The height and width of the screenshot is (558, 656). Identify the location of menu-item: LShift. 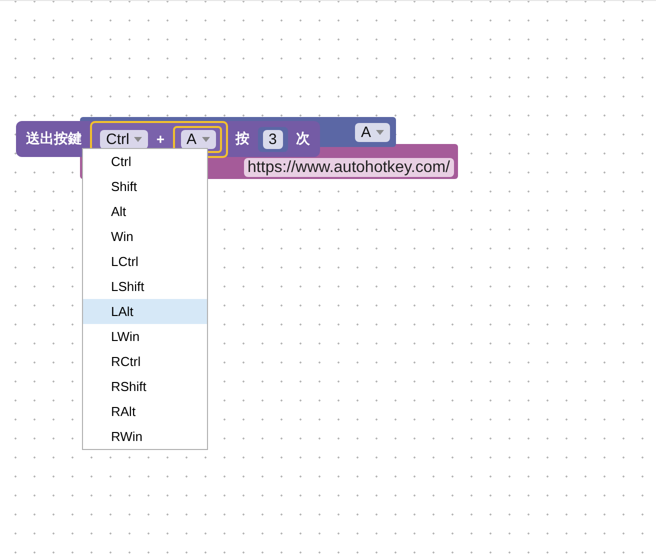
(145, 286).